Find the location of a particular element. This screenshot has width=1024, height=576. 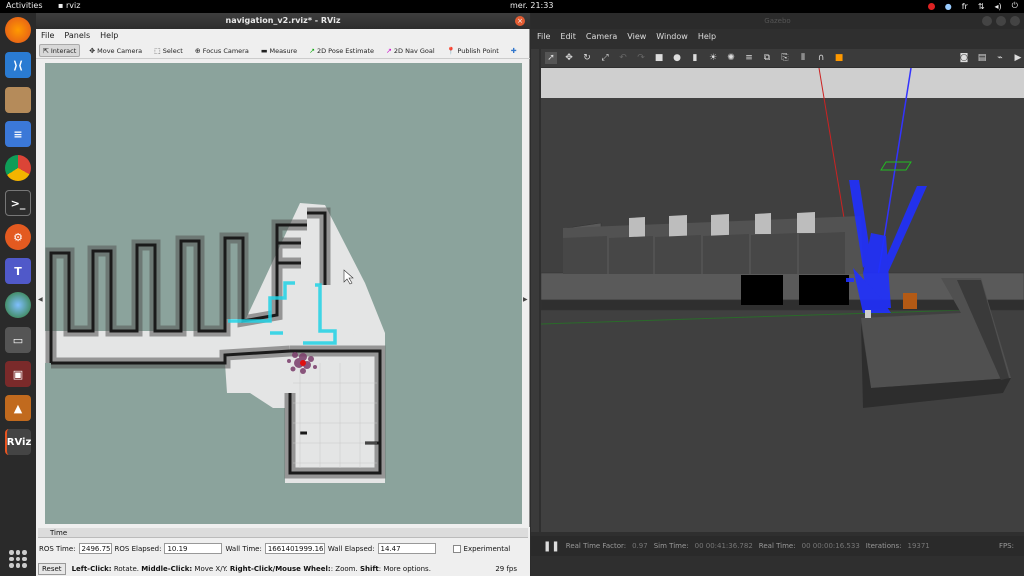

directional-light-icon: ≡ is located at coordinates (749, 58).